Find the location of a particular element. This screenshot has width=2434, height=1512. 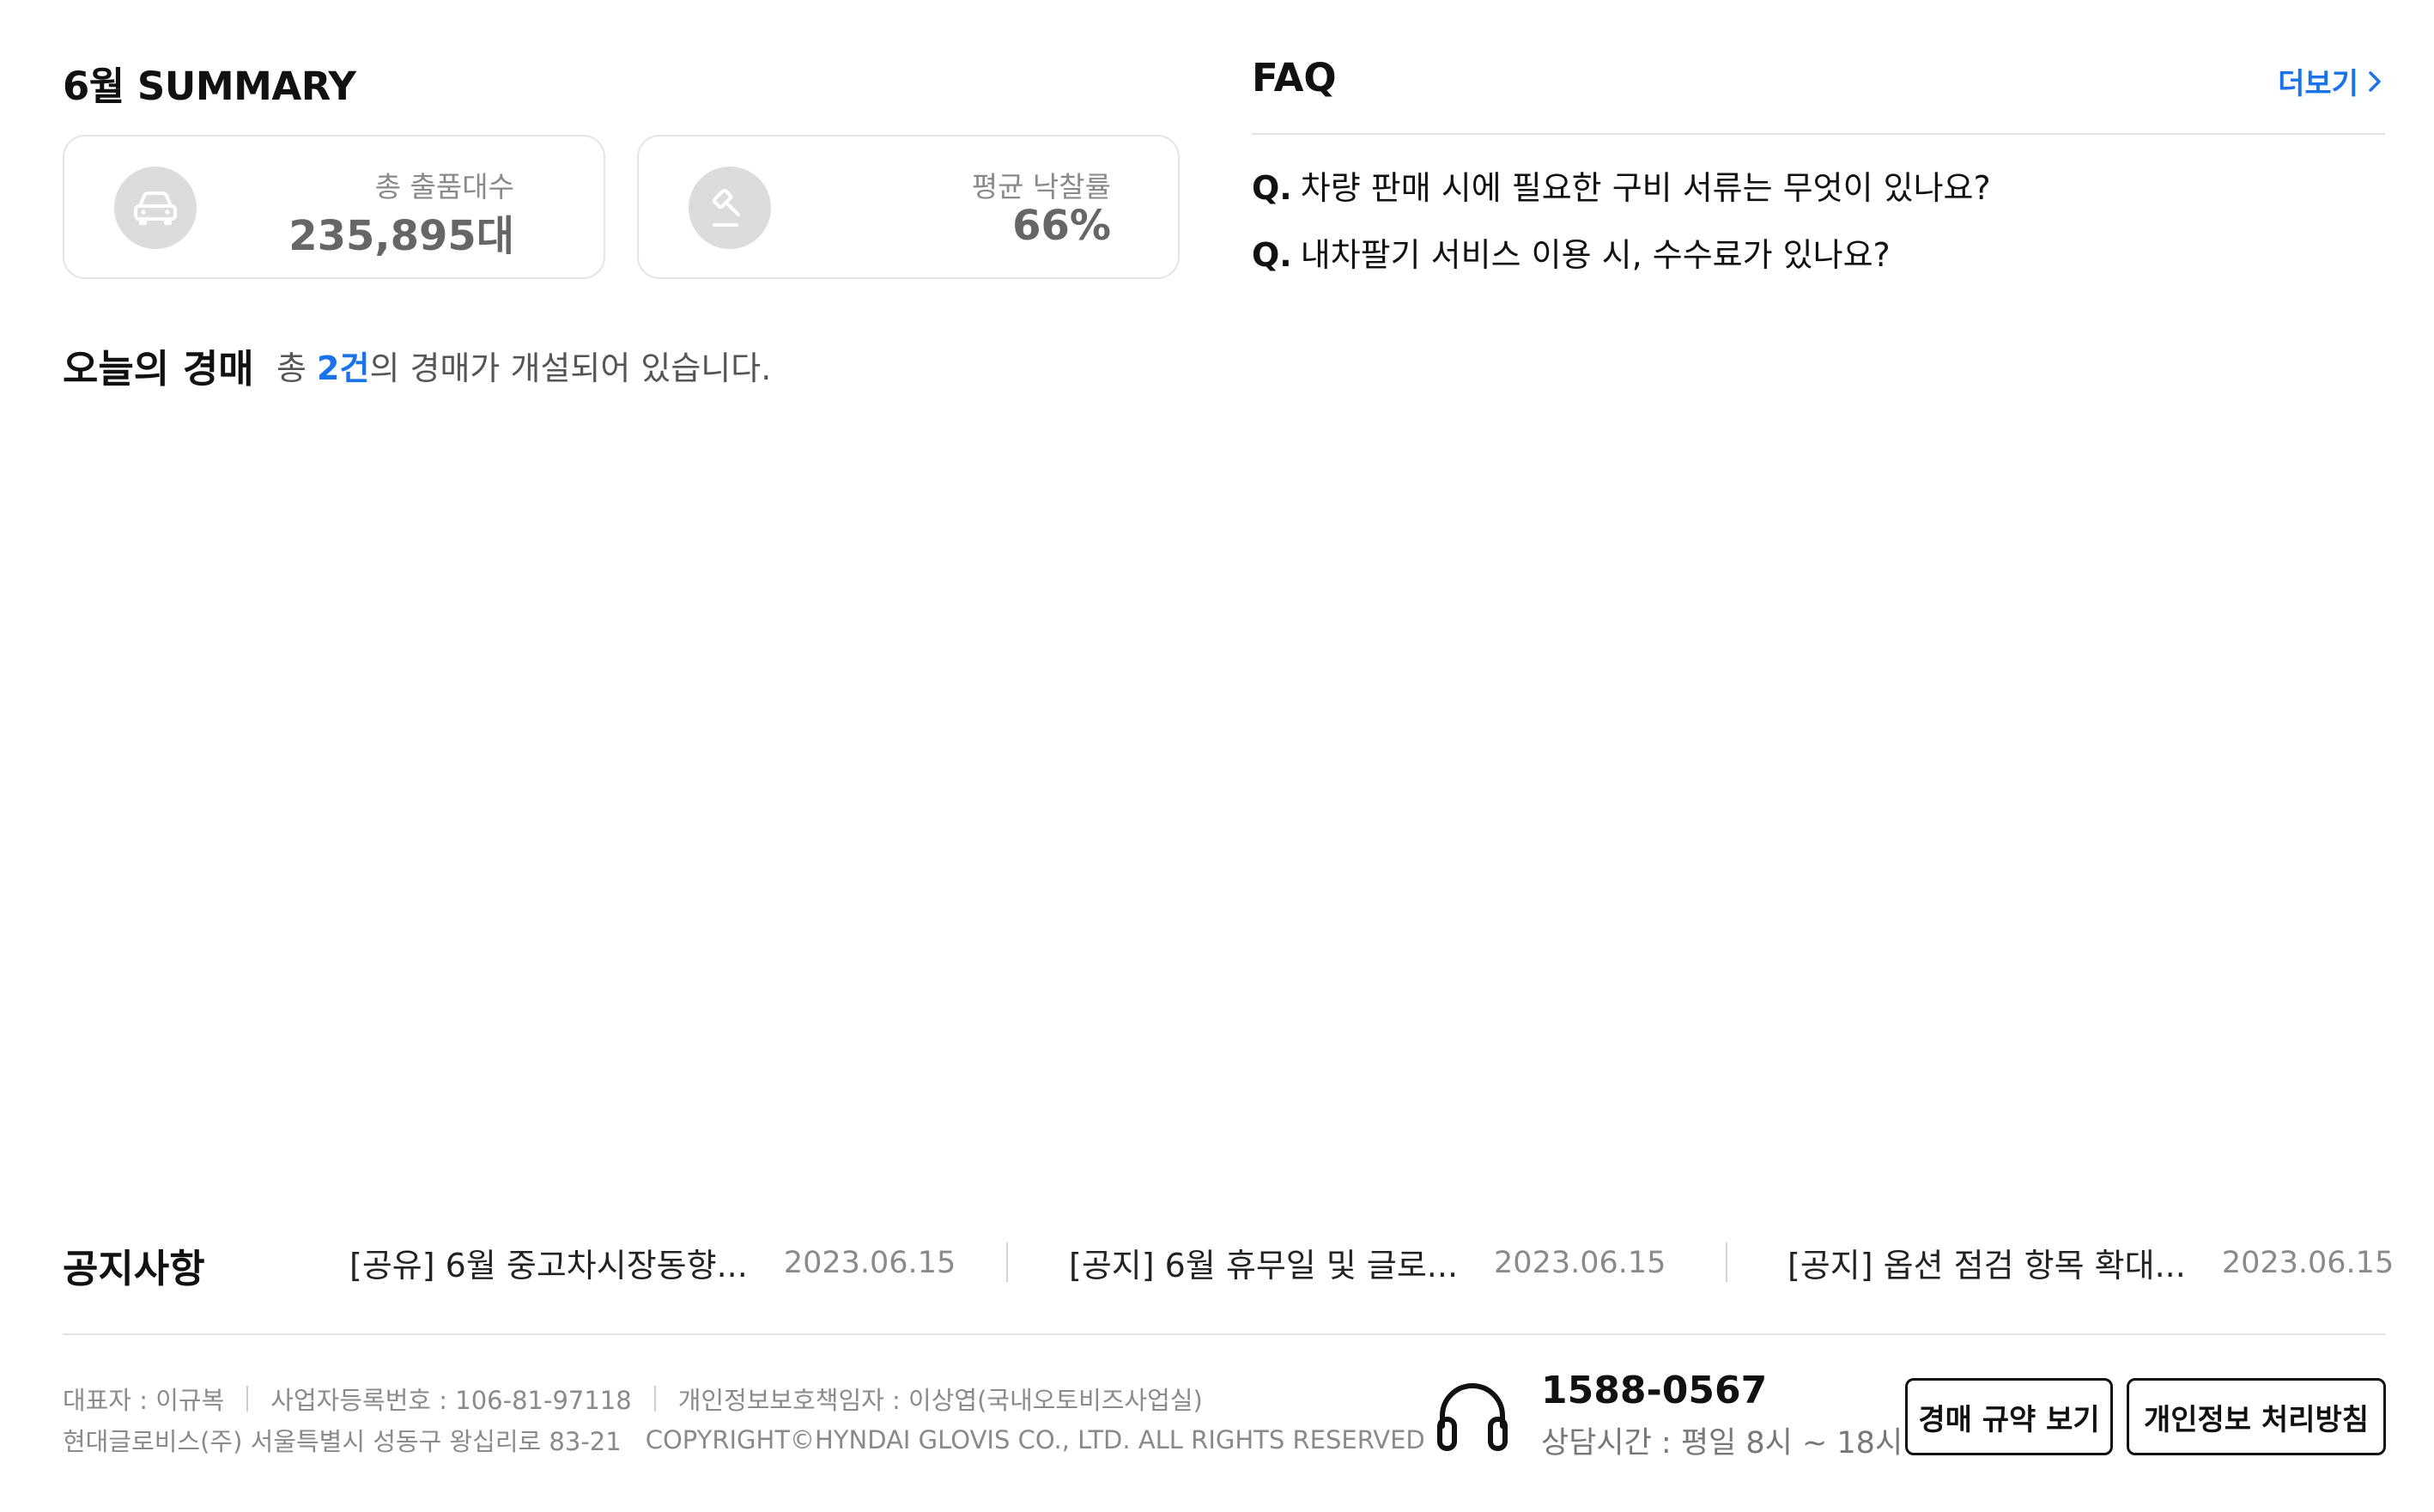

stat-label: 평균 낙찰률 is located at coordinates (1041, 187).